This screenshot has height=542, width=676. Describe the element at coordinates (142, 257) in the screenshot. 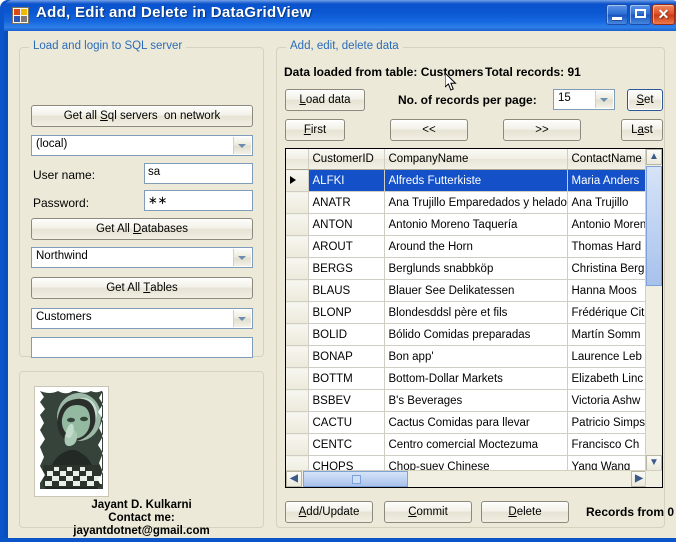

I see `database-combo: Northwind` at that location.